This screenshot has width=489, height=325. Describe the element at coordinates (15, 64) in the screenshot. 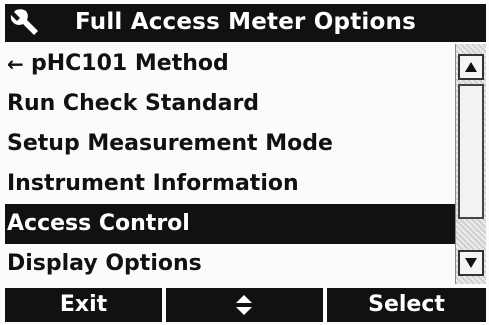

I see `back-arrow-icon: ←` at that location.